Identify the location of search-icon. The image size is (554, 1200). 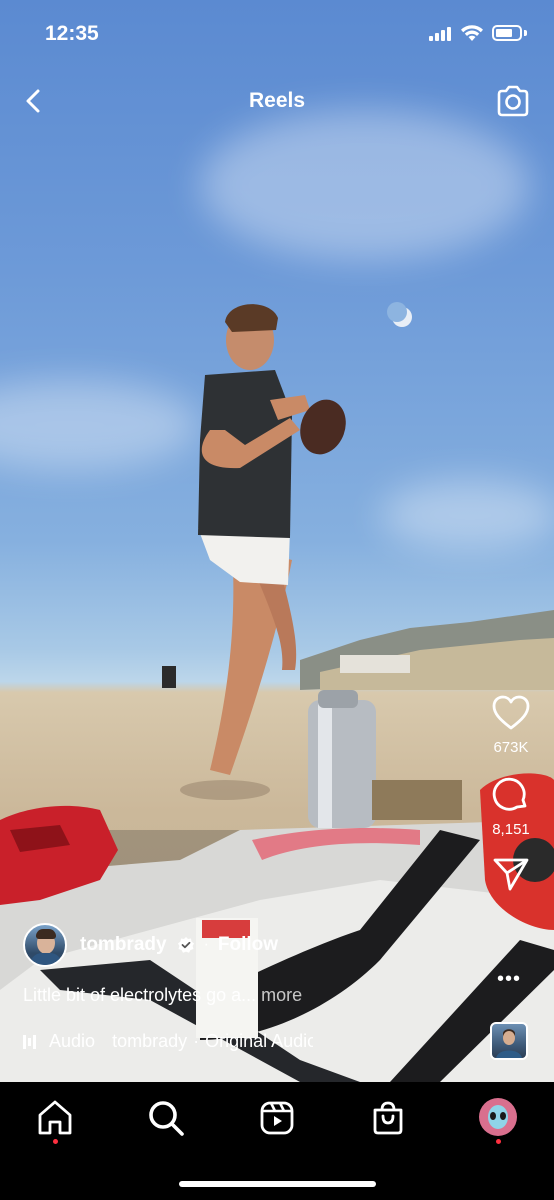
(166, 1118).